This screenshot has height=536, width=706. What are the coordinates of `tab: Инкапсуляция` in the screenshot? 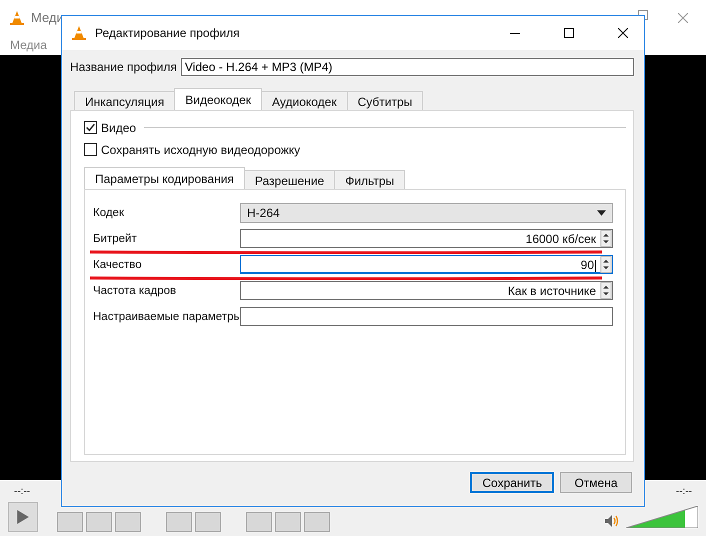 It's located at (125, 100).